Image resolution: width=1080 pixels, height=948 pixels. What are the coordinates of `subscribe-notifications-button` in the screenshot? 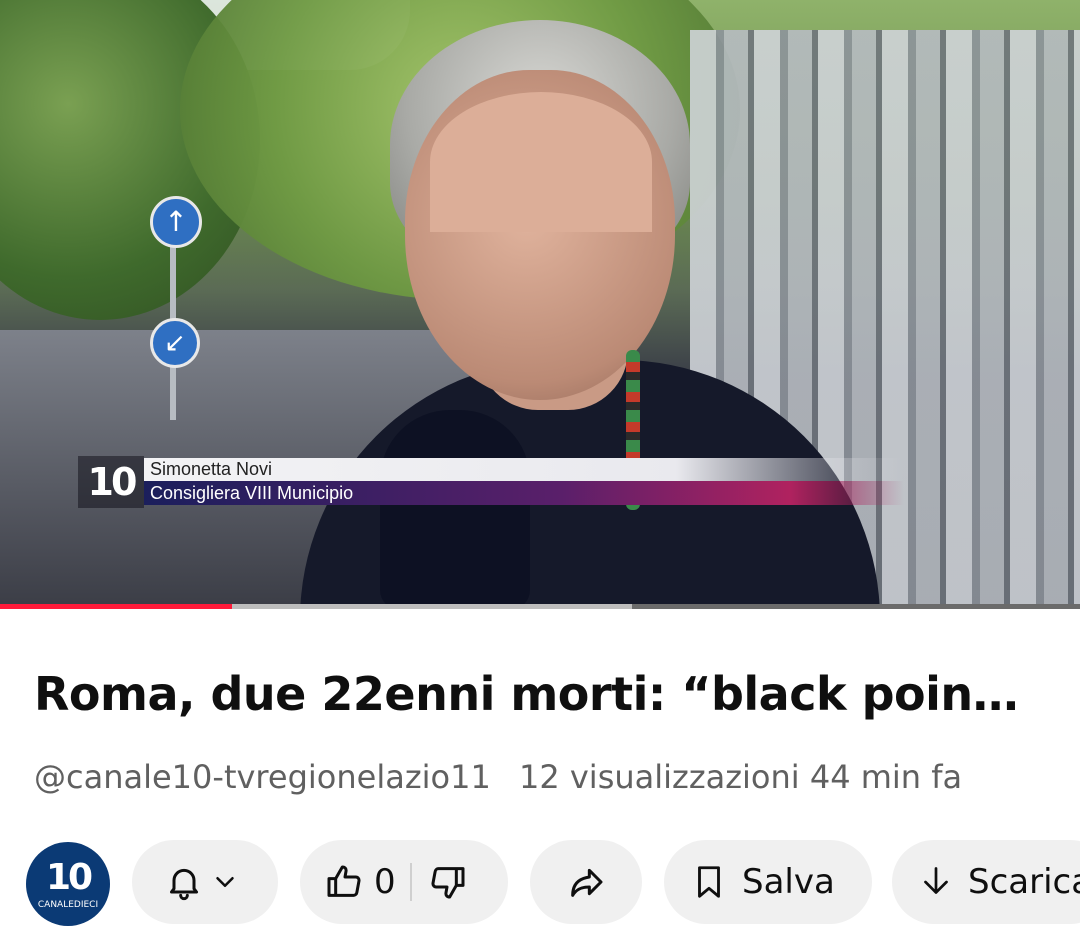 It's located at (205, 882).